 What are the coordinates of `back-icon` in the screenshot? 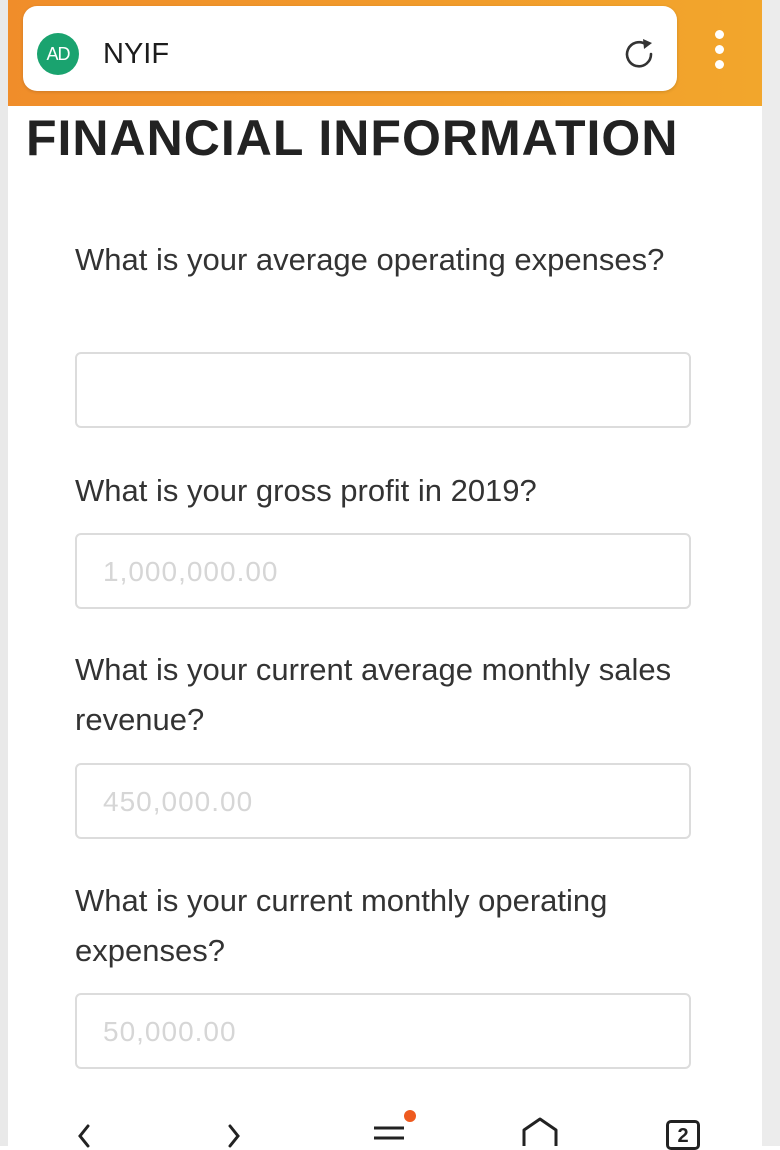 It's located at (85, 1135).